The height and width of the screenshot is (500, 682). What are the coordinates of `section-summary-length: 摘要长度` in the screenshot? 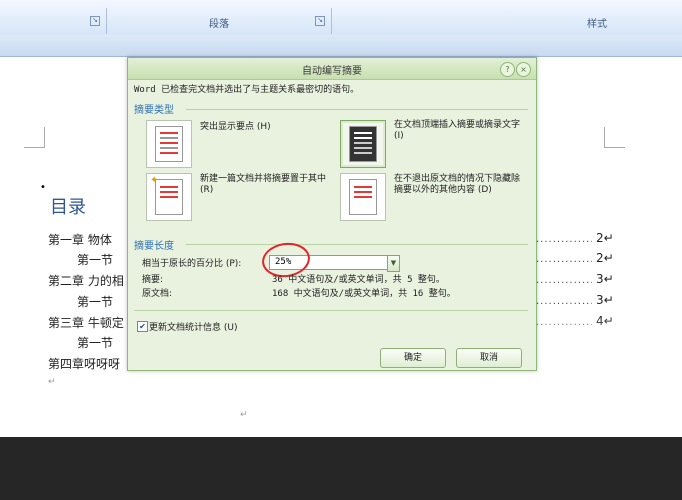 It's located at (154, 246).